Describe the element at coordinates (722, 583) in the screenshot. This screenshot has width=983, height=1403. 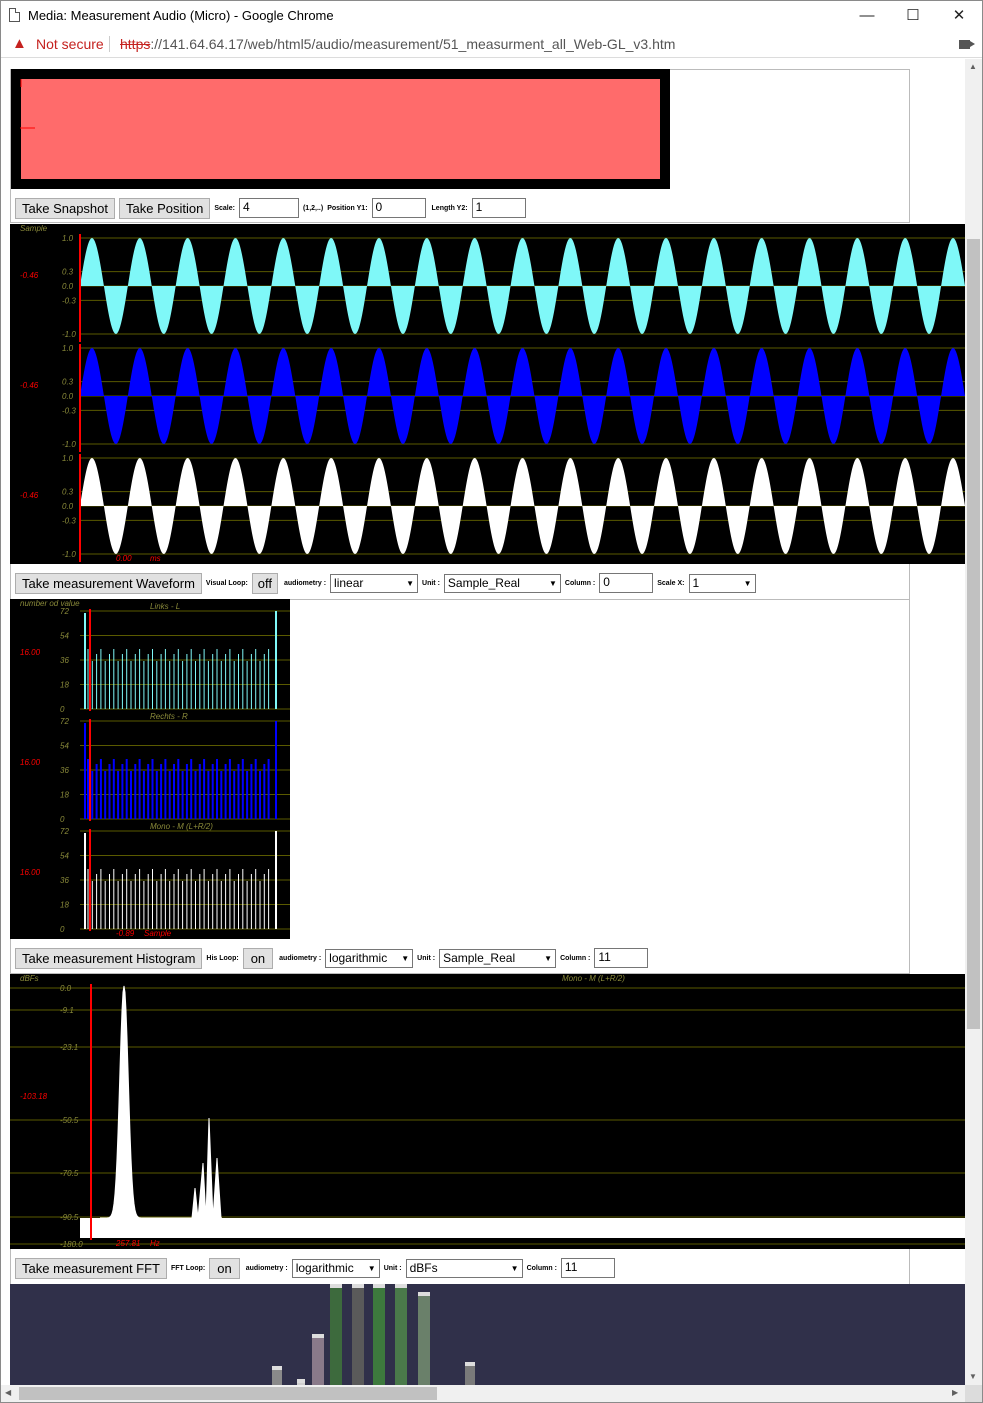
I see `scale-x-select: 1 ▼` at that location.